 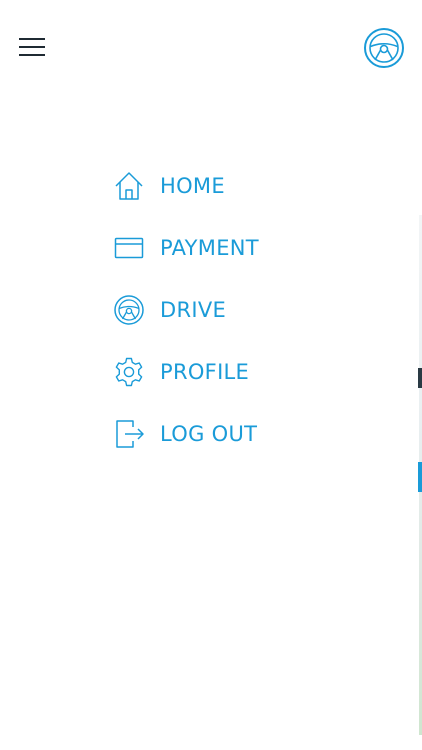 What do you see at coordinates (192, 186) in the screenshot?
I see `menu-item-label: HOME` at bounding box center [192, 186].